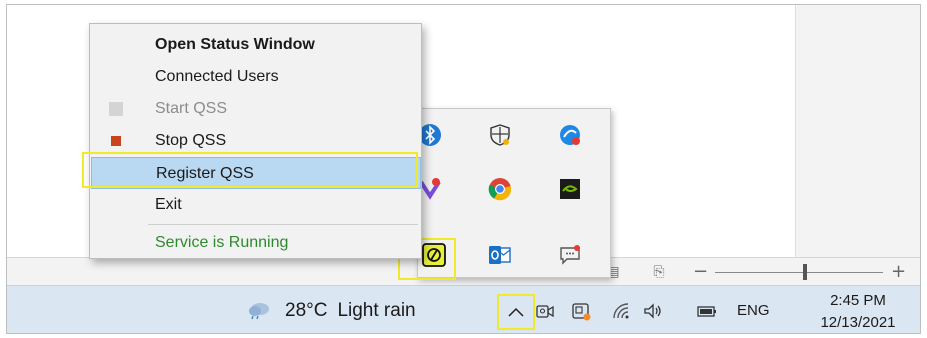 The height and width of the screenshot is (338, 927). I want to click on weather-cloud-rain-icon, so click(259, 310).